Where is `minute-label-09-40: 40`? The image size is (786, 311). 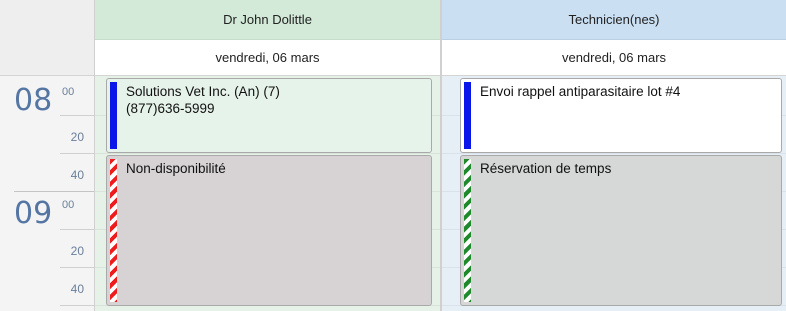 minute-label-09-40: 40 is located at coordinates (77, 289).